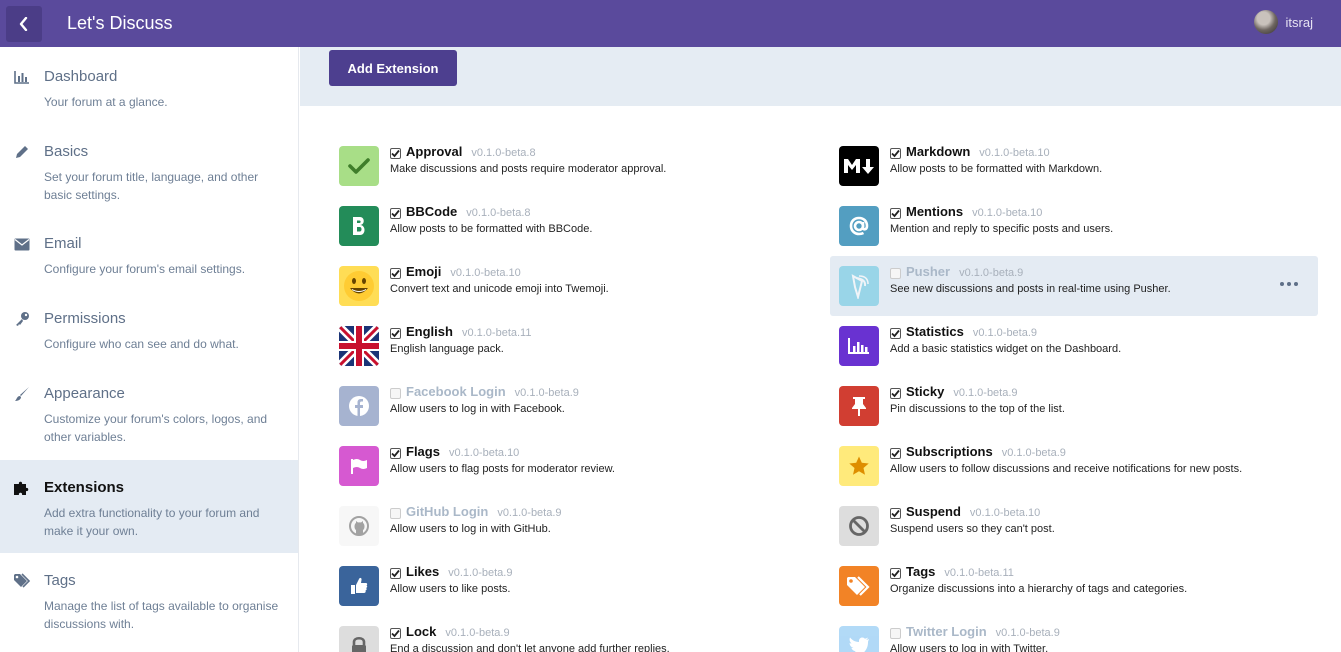 This screenshot has width=1341, height=652. I want to click on markdown-icon, so click(859, 166).